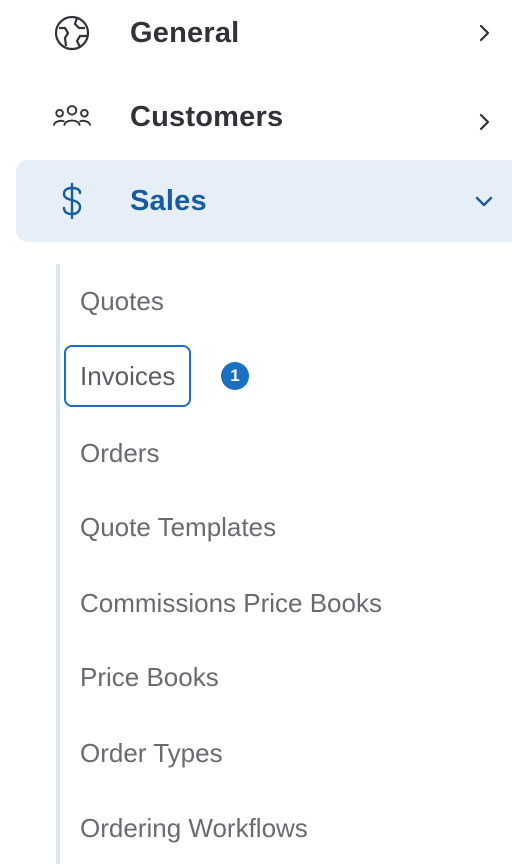  Describe the element at coordinates (58, 564) in the screenshot. I see `submenu-guide-line` at that location.